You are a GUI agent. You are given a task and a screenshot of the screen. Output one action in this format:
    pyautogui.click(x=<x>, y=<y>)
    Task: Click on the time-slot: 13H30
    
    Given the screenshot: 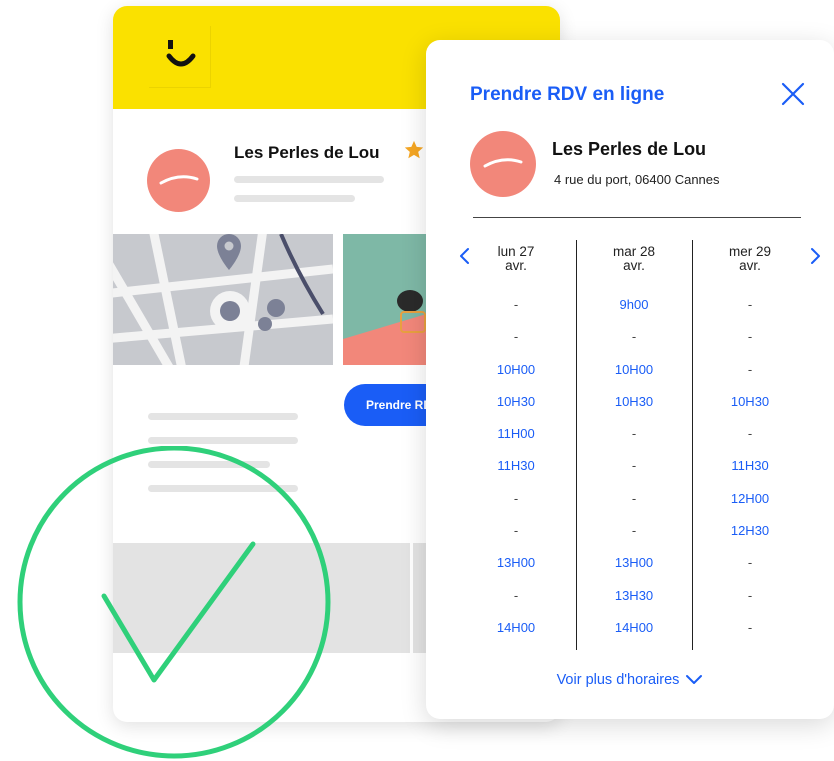 What is the action you would take?
    pyautogui.click(x=634, y=596)
    